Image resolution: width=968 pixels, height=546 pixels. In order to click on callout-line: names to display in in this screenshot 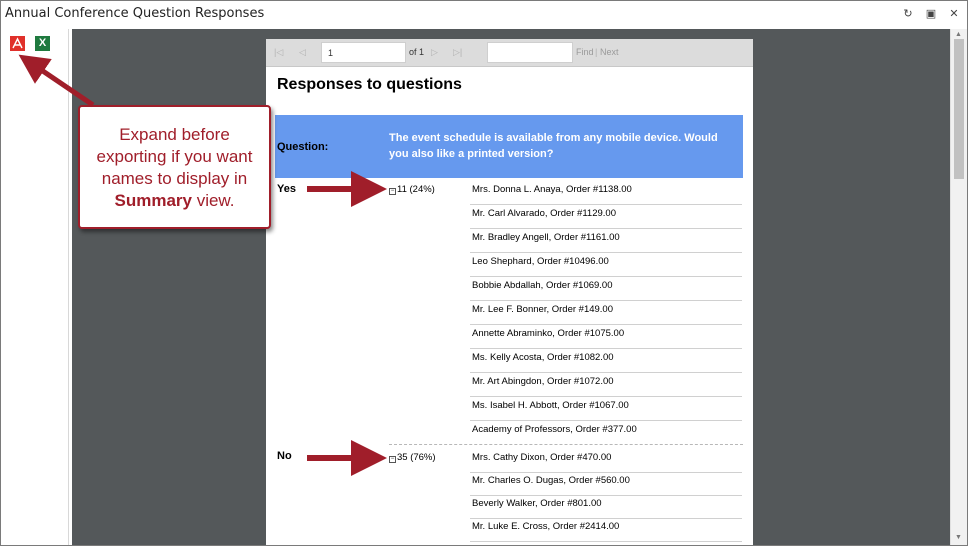, I will do `click(174, 178)`.